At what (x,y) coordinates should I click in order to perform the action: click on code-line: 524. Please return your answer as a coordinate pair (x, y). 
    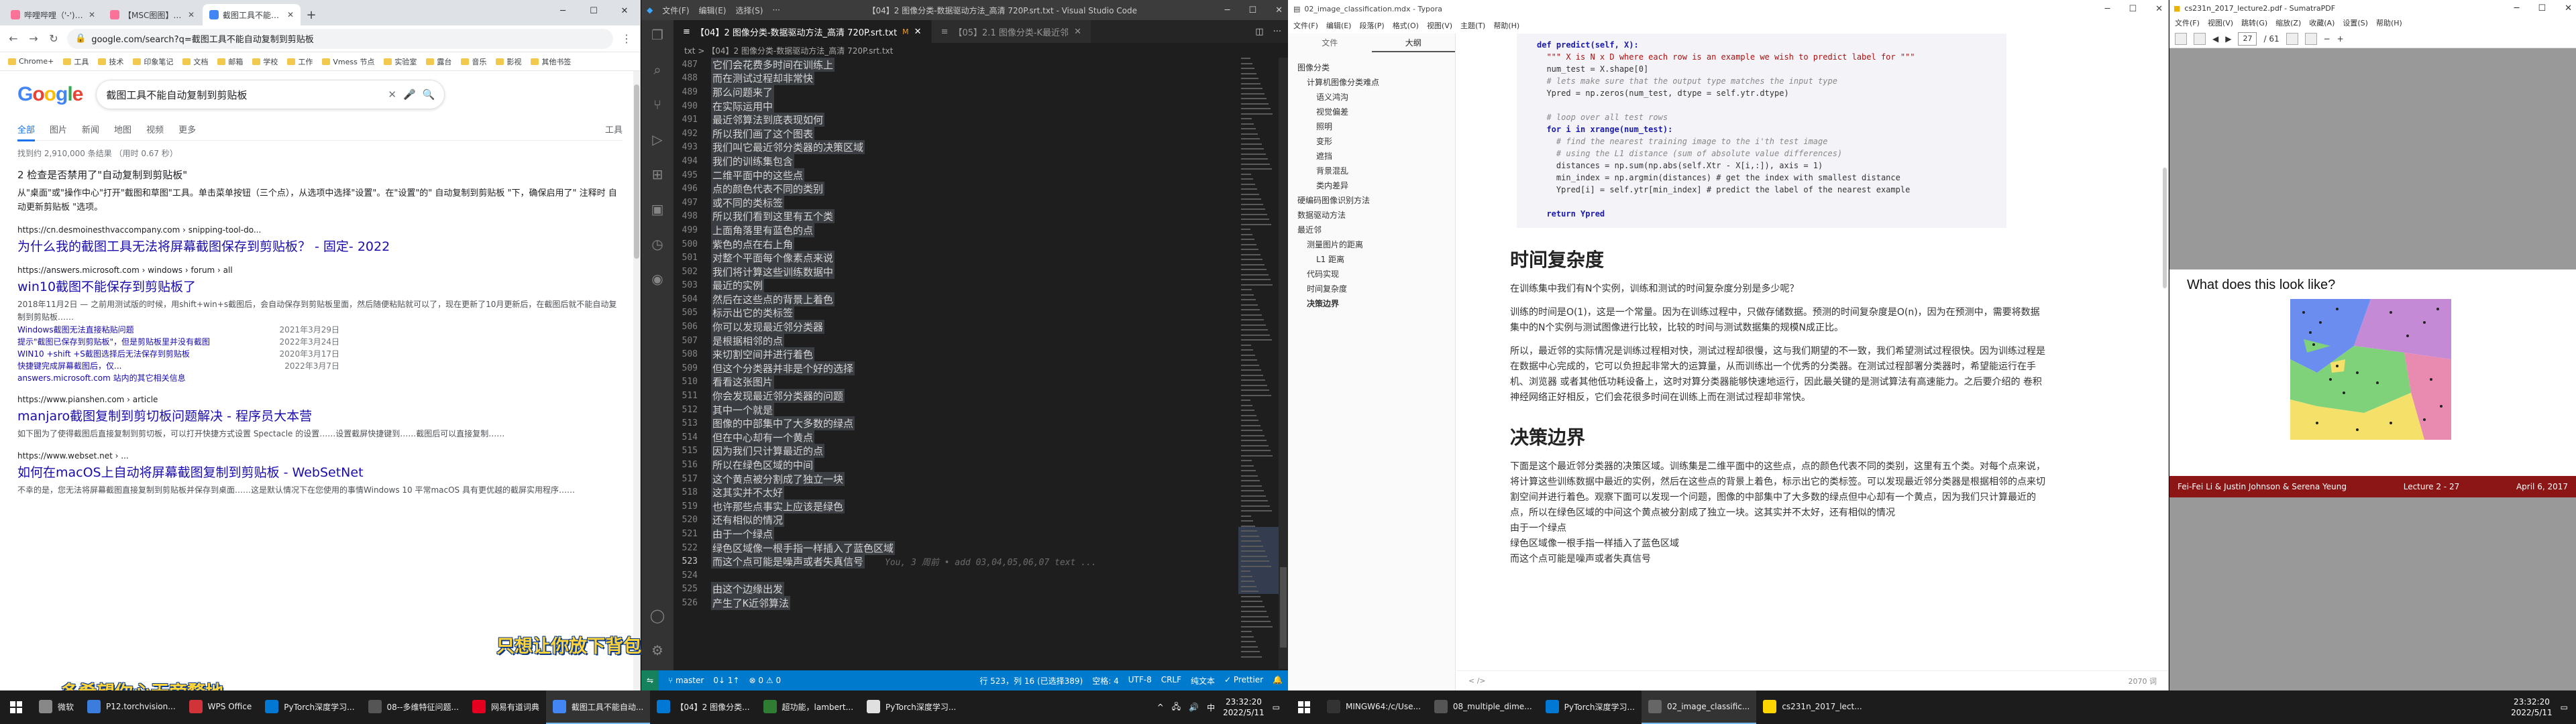
    Looking at the image, I should click on (976, 575).